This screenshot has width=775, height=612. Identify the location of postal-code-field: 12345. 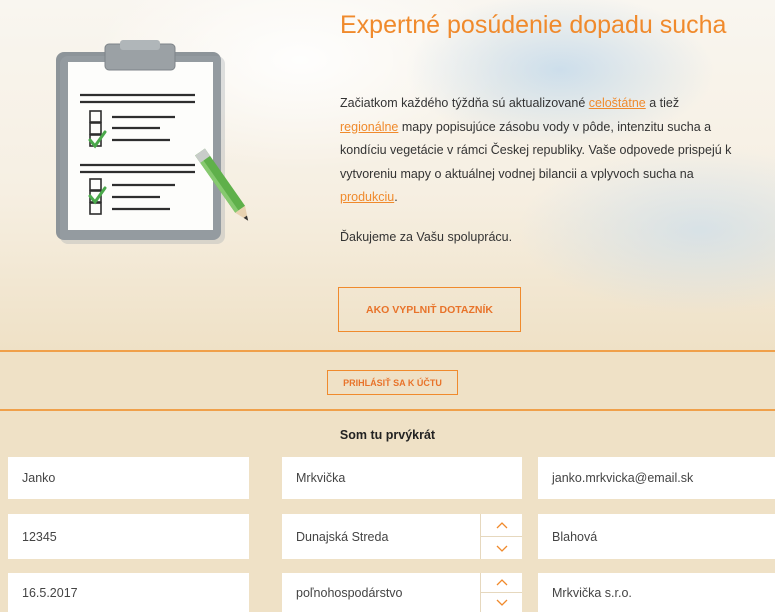
(128, 536).